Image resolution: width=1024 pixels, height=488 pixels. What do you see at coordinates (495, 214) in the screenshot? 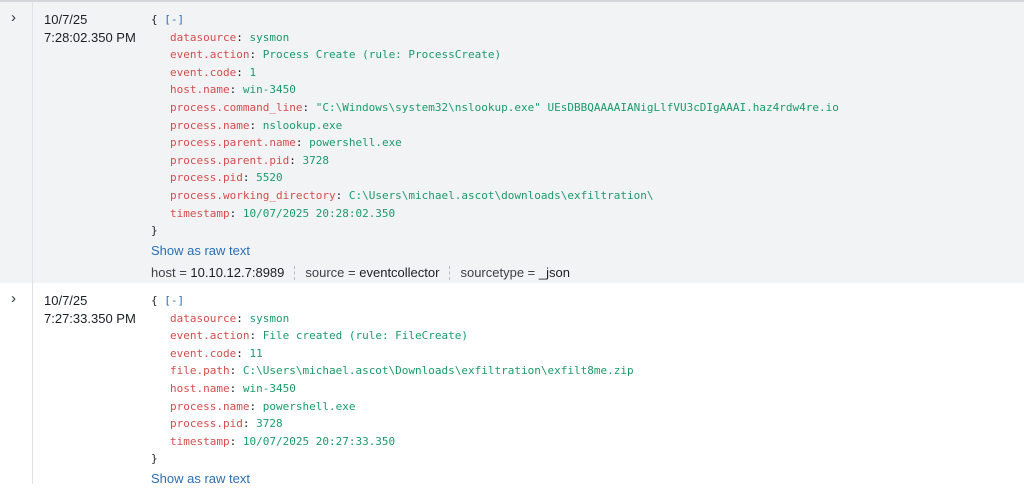
I see `json-field: timestamp: 10/07/2025 20:28:02.350` at bounding box center [495, 214].